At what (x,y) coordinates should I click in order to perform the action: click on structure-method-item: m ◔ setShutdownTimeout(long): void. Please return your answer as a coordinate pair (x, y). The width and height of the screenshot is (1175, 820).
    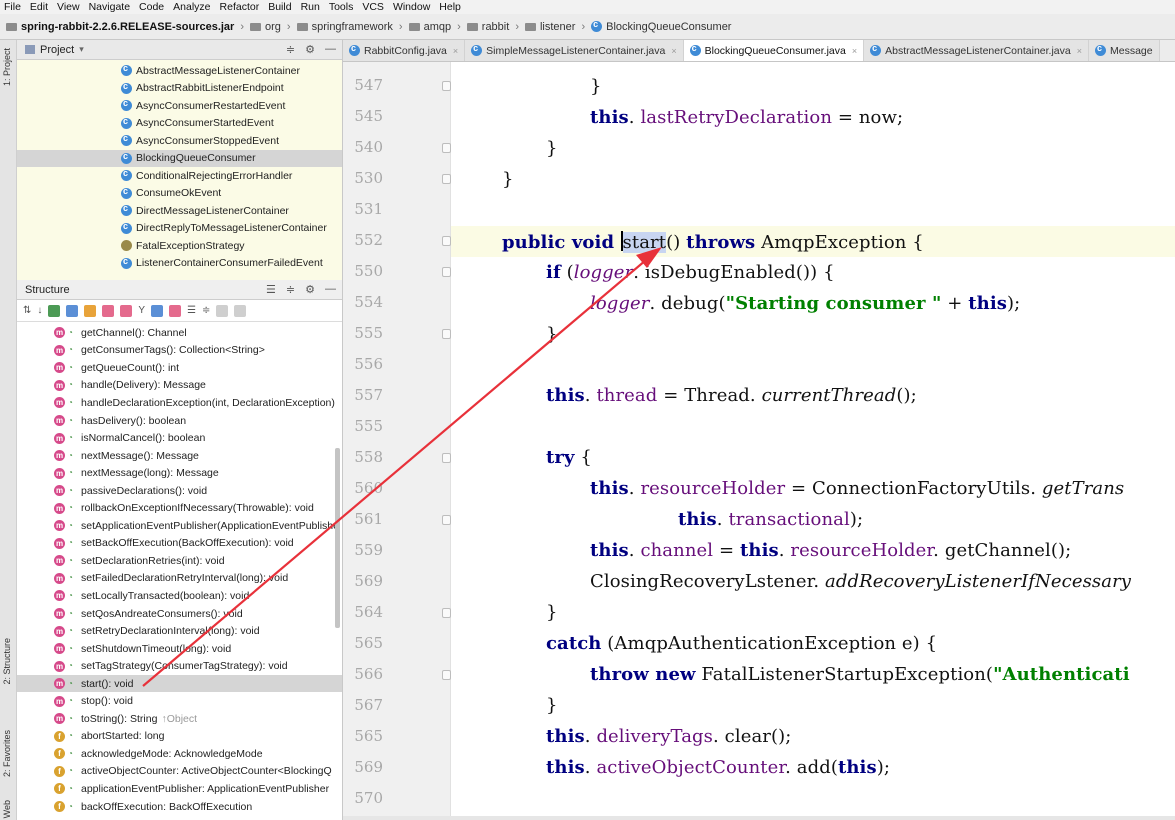
    Looking at the image, I should click on (179, 649).